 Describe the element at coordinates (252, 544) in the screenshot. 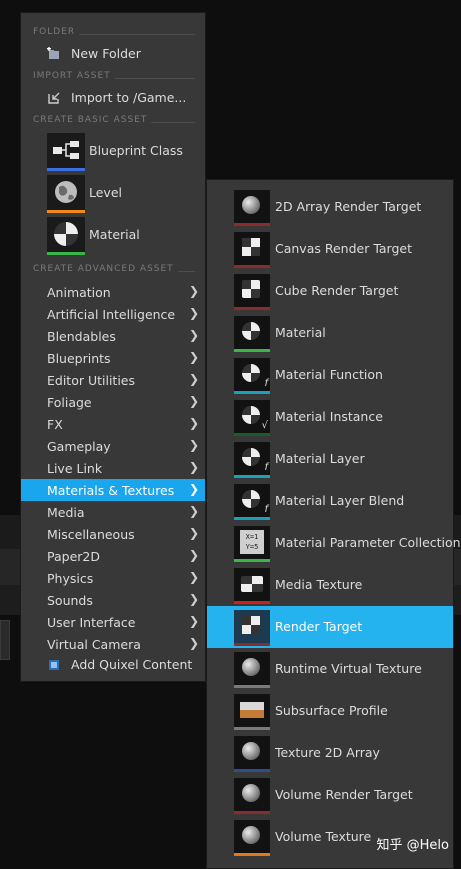

I see `parameter-collection-icon: X=1 Y=5` at that location.